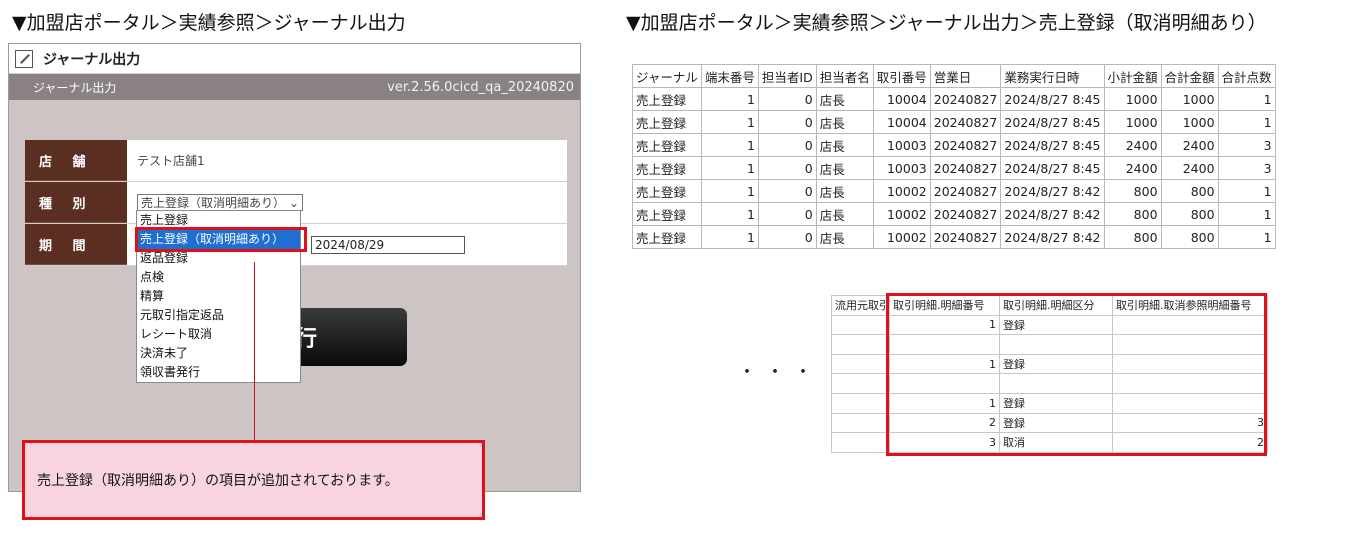  What do you see at coordinates (946, 23) in the screenshot?
I see `breadcrumb-right: ▼加盟店ポータル＞実績参照＞ジャーナル出力＞売上登録（取消明細あり）` at bounding box center [946, 23].